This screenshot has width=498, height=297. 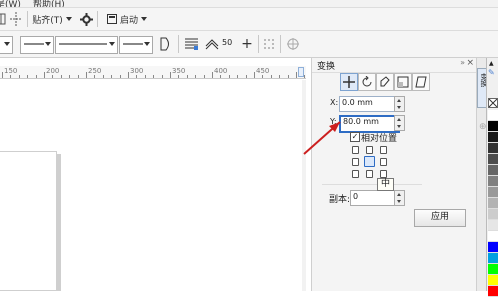 What do you see at coordinates (394, 65) in the screenshot?
I see `docker-title-bar: 变换 » ×` at bounding box center [394, 65].